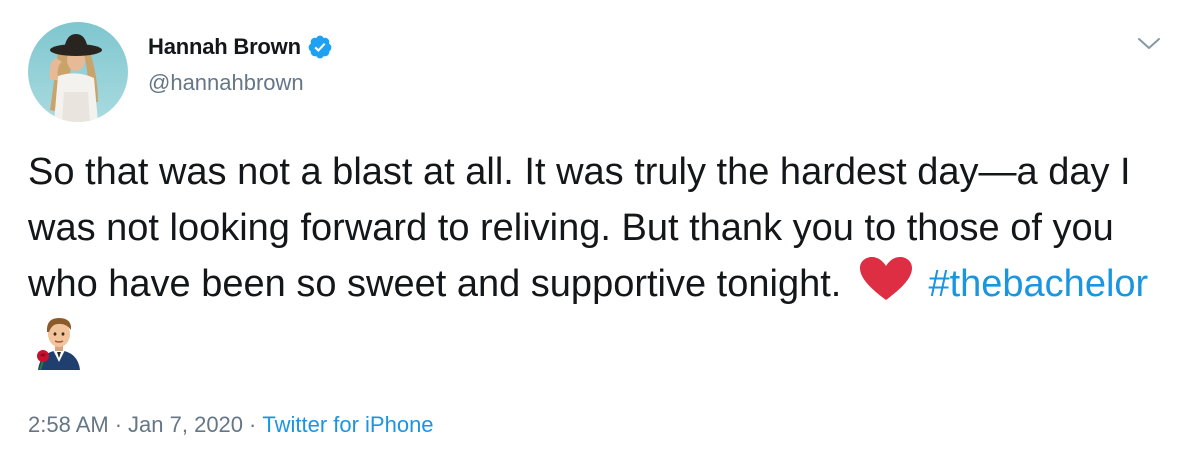  What do you see at coordinates (224, 47) in the screenshot?
I see `author-display-name: Hannah Brown` at bounding box center [224, 47].